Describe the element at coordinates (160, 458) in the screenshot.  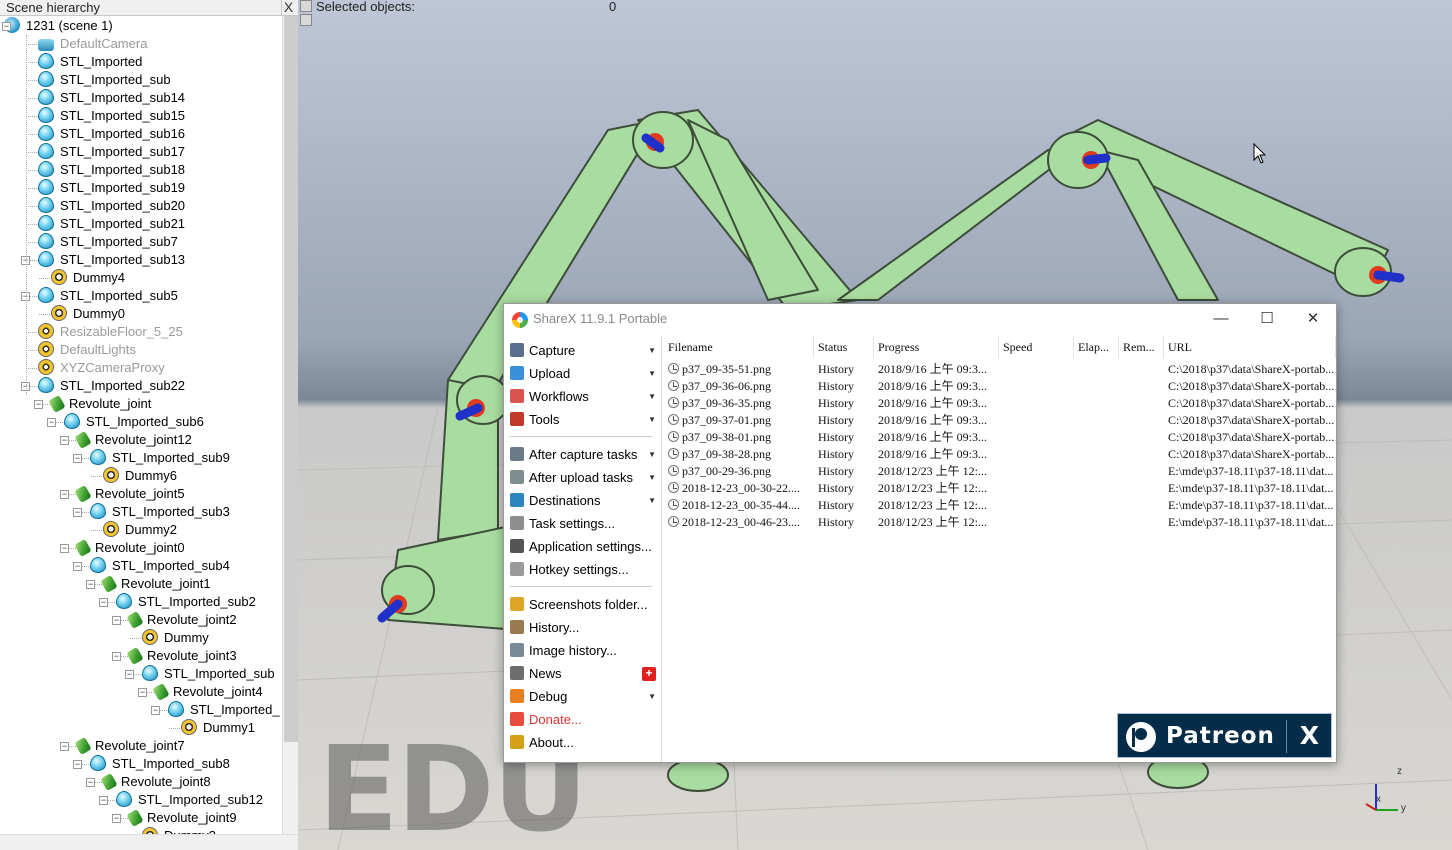
I see `tree-node: STL_Imported_sub9` at that location.